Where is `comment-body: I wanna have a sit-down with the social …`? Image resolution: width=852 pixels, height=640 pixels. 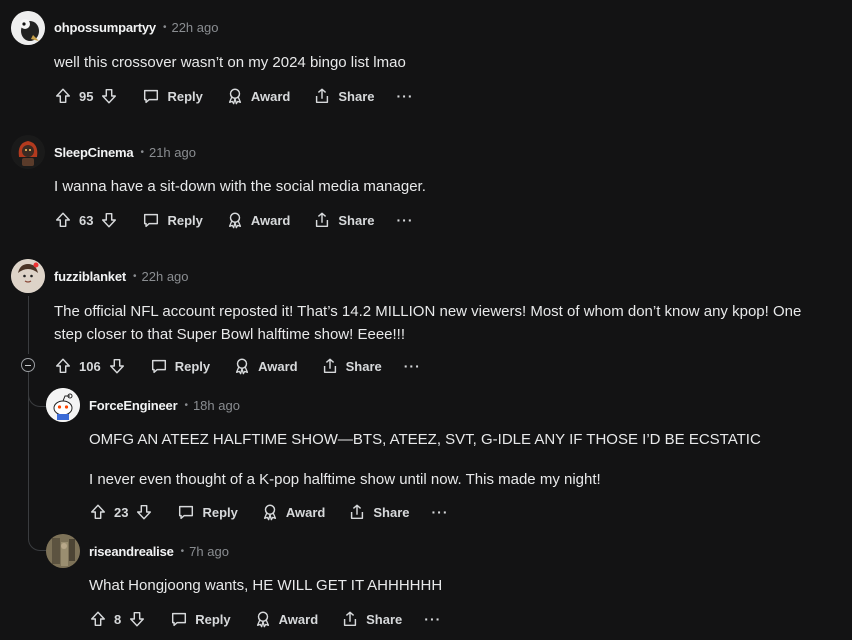 comment-body: I wanna have a sit-down with the social … is located at coordinates (444, 186).